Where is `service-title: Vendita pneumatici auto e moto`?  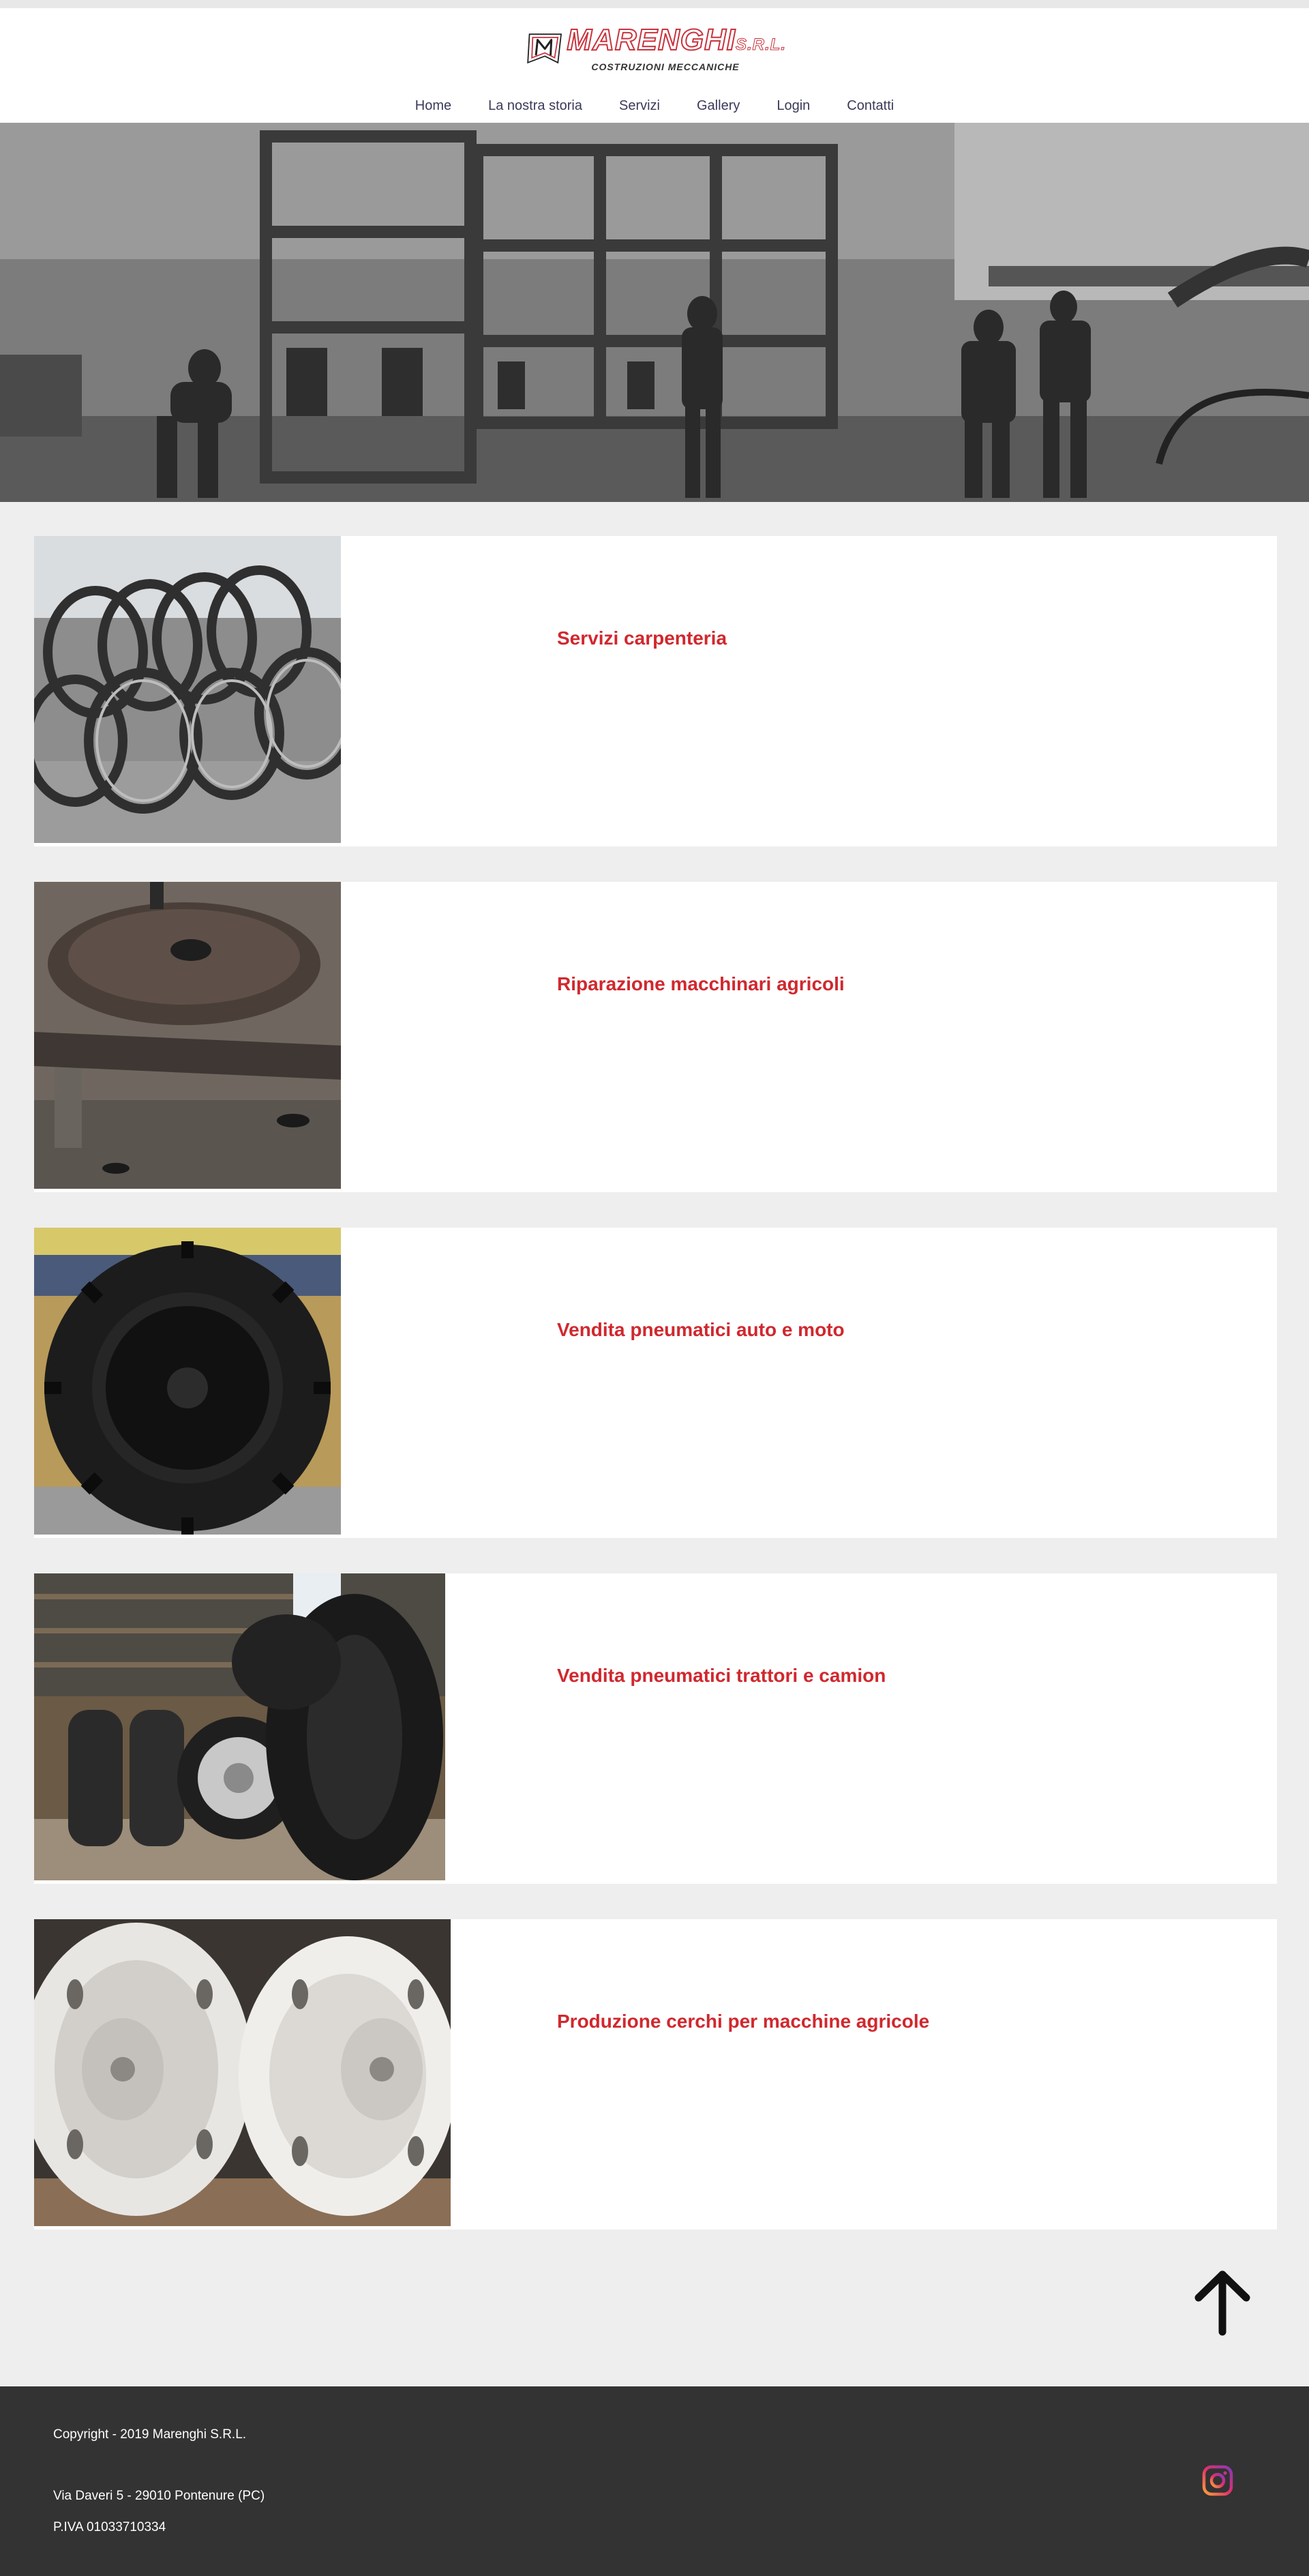
service-title: Vendita pneumatici auto e moto is located at coordinates (701, 1330).